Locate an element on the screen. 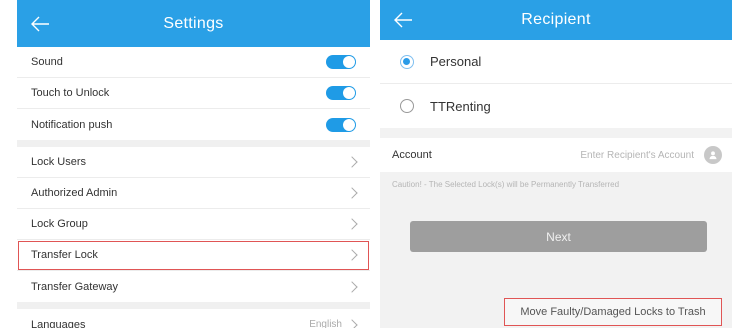  menu-item-label: Authorized Admin is located at coordinates (74, 193).